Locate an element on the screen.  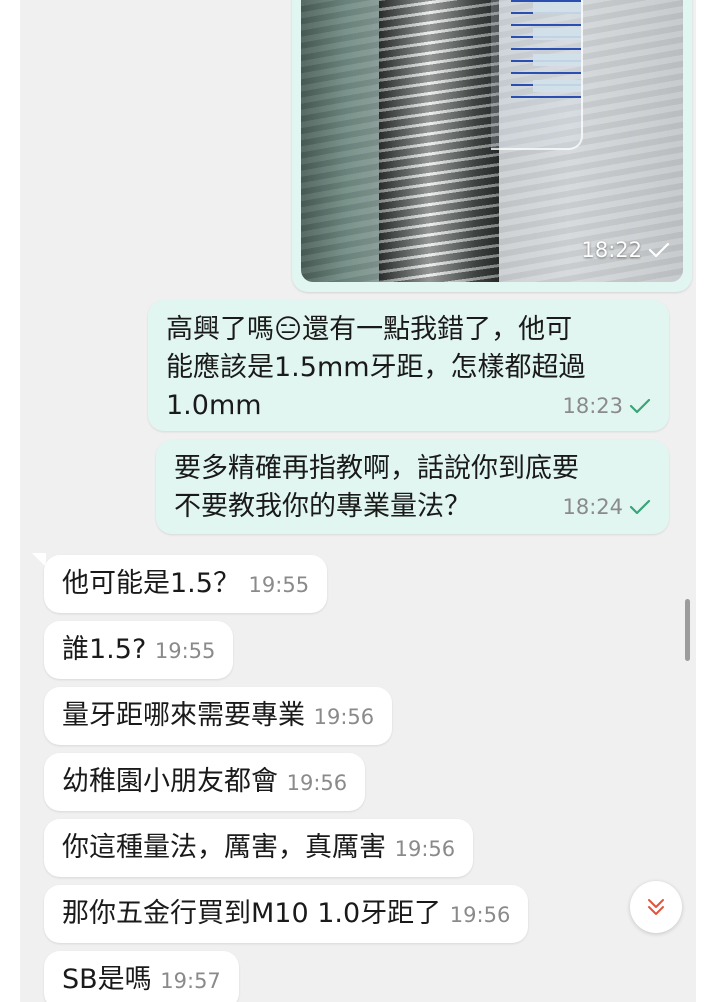
message-text: 幼稚園小朋友都會 is located at coordinates (170, 781).